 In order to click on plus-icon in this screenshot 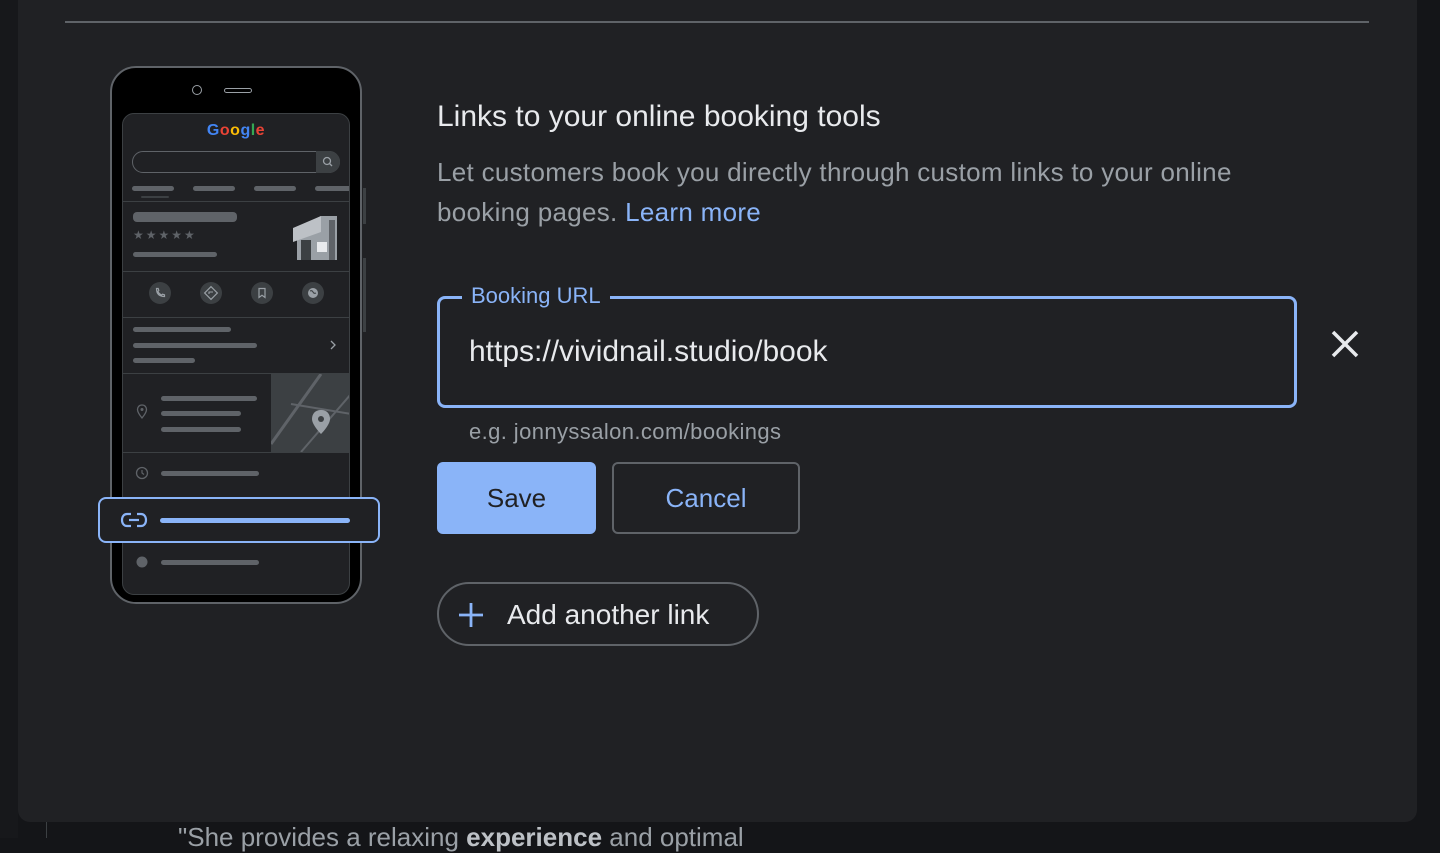, I will do `click(471, 615)`.